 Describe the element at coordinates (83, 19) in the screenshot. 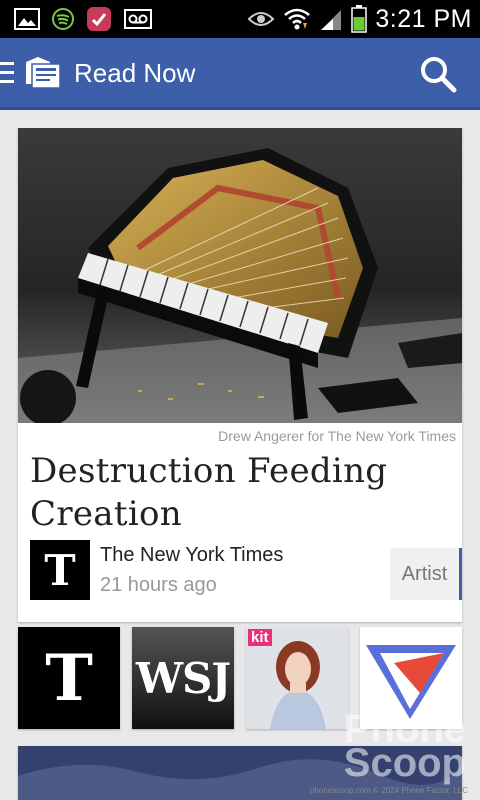

I see `notification-icons` at that location.